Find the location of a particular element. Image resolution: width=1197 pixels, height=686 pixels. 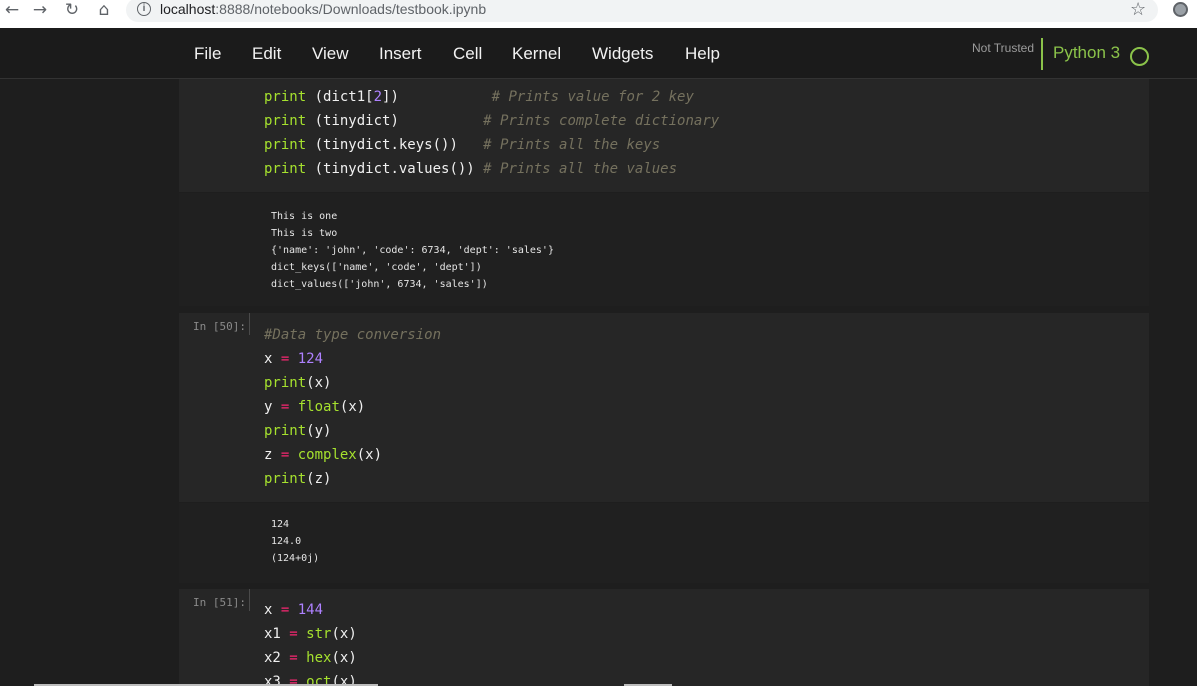

code-line: print(z) is located at coordinates (297, 481).